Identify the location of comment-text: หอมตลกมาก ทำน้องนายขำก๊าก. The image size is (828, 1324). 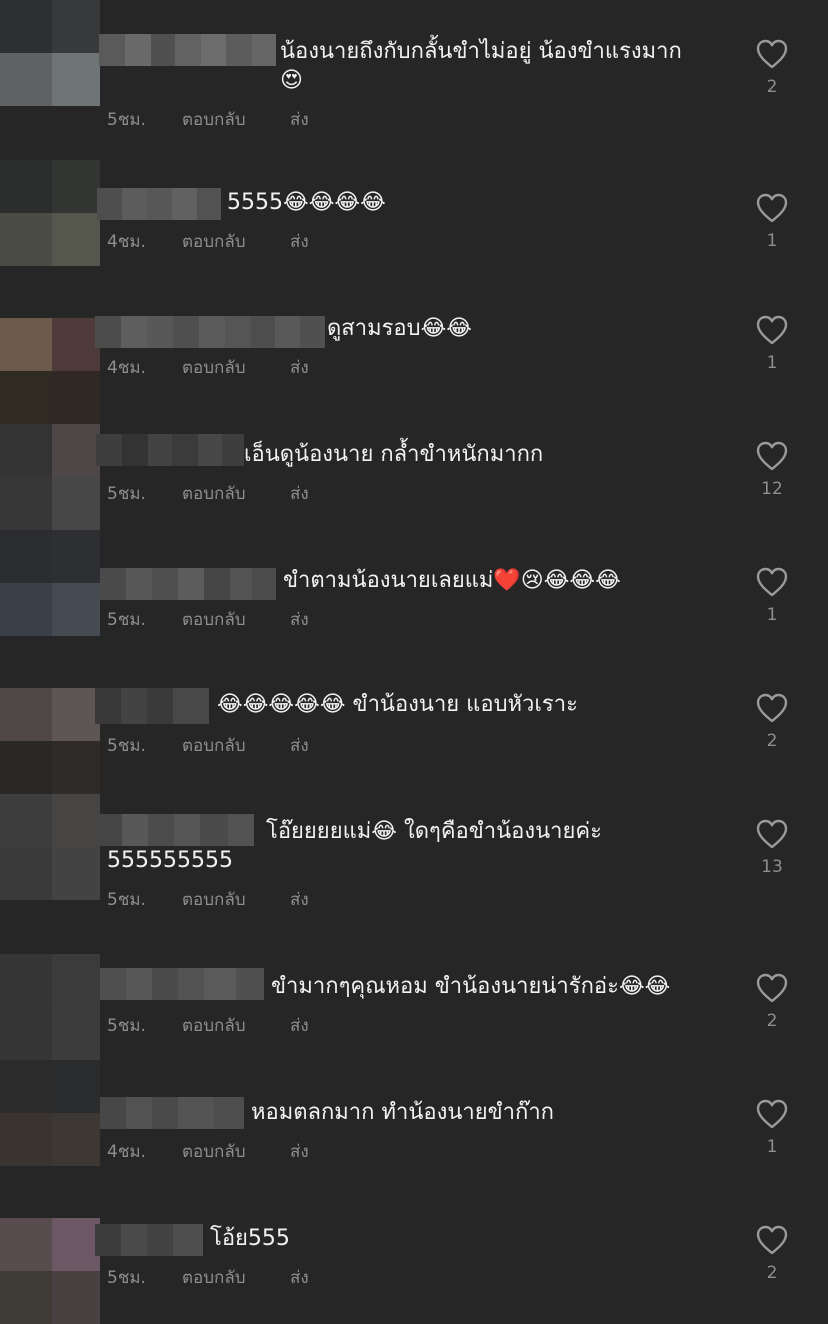
(399, 1112).